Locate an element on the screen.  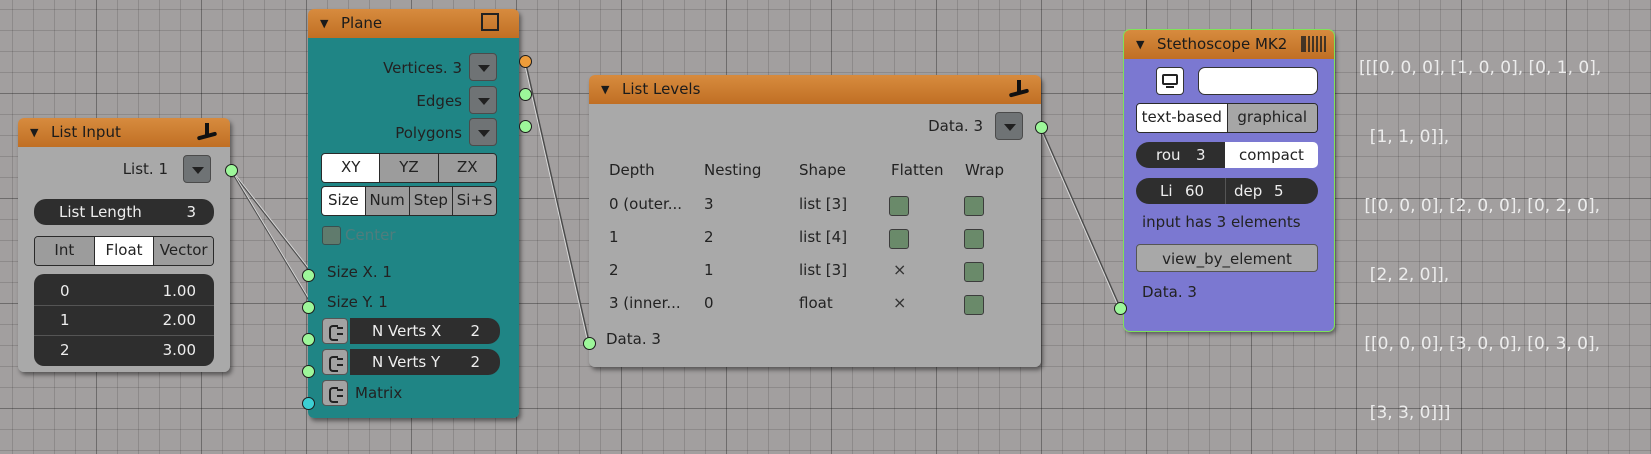
frame-square-icon is located at coordinates (490, 22).